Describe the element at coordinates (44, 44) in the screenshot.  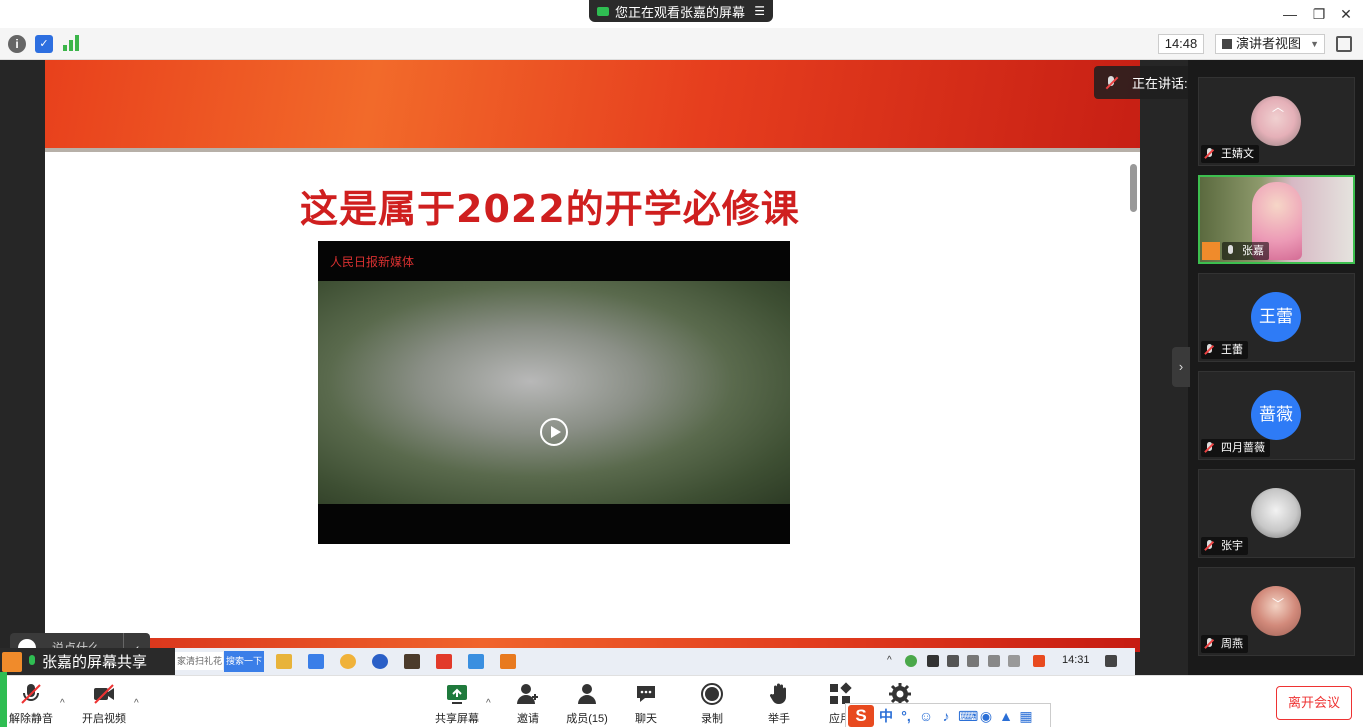
I see `shield-icon: ✓` at that location.